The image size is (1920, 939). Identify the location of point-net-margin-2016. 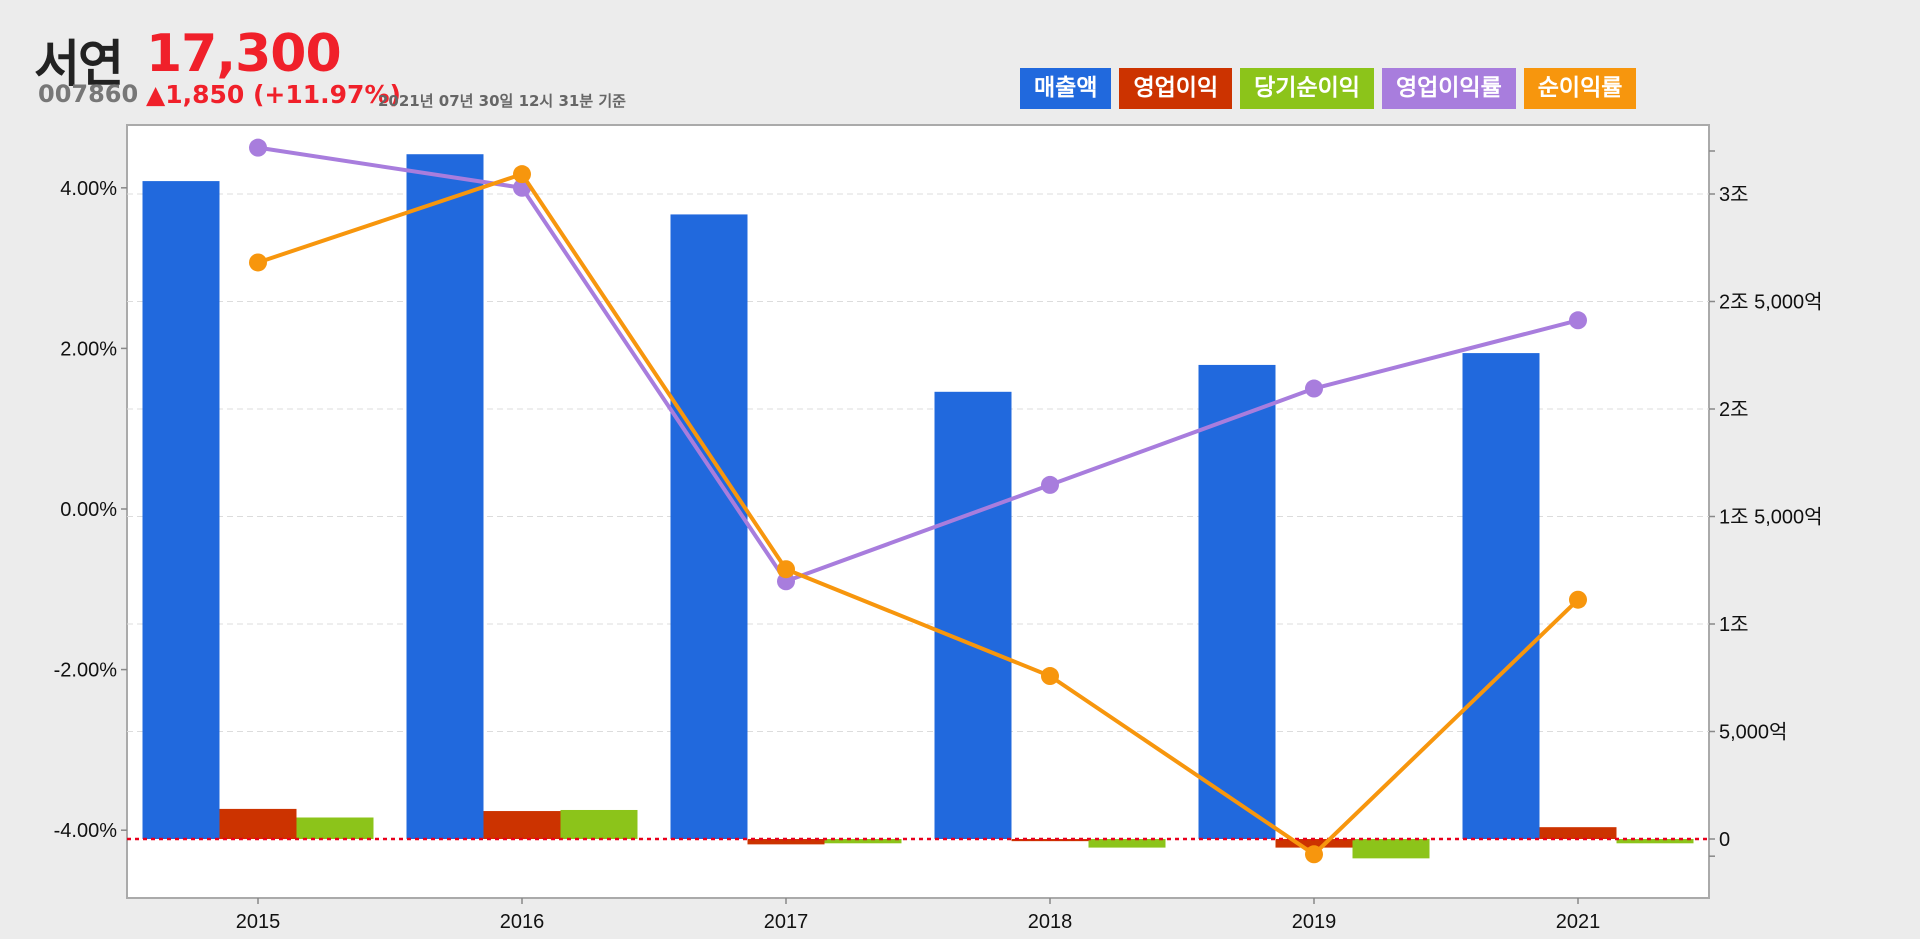
(522, 174).